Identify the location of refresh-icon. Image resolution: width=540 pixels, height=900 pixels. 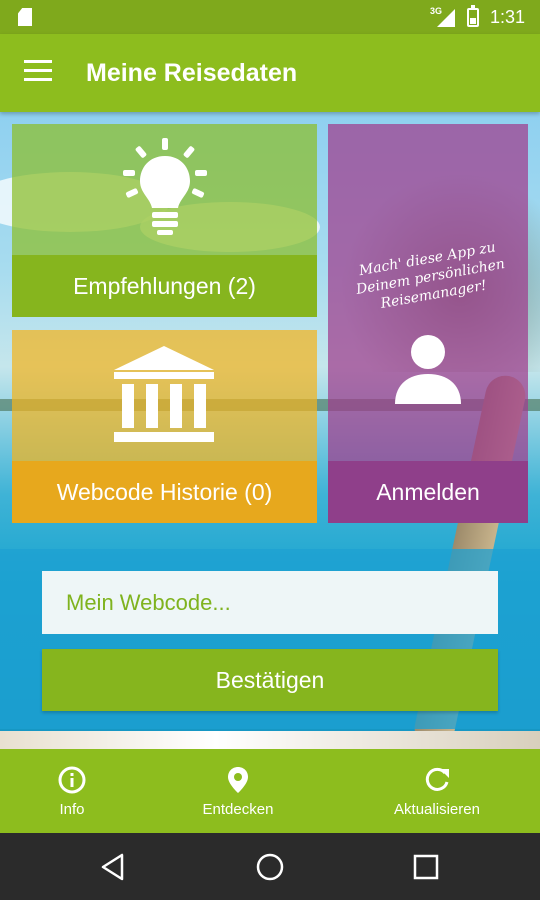
(437, 779).